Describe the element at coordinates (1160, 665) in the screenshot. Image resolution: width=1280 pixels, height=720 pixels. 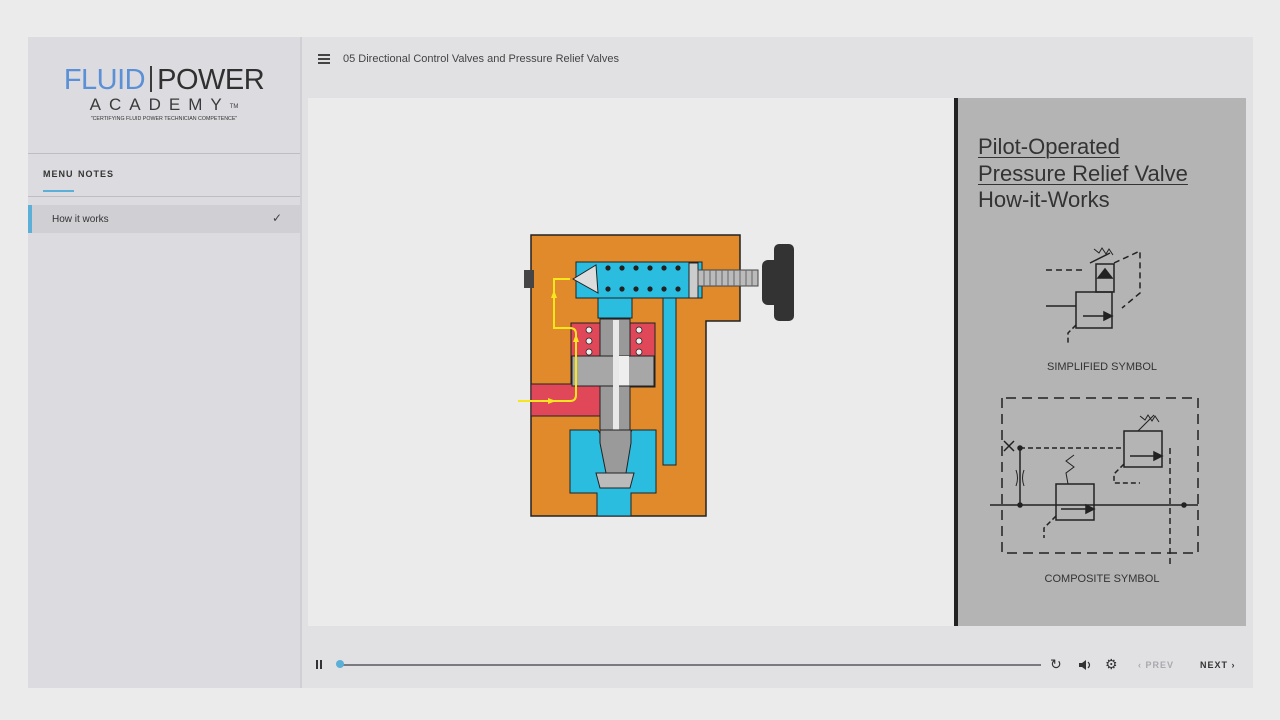
I see `prev-button-label: PREV` at that location.